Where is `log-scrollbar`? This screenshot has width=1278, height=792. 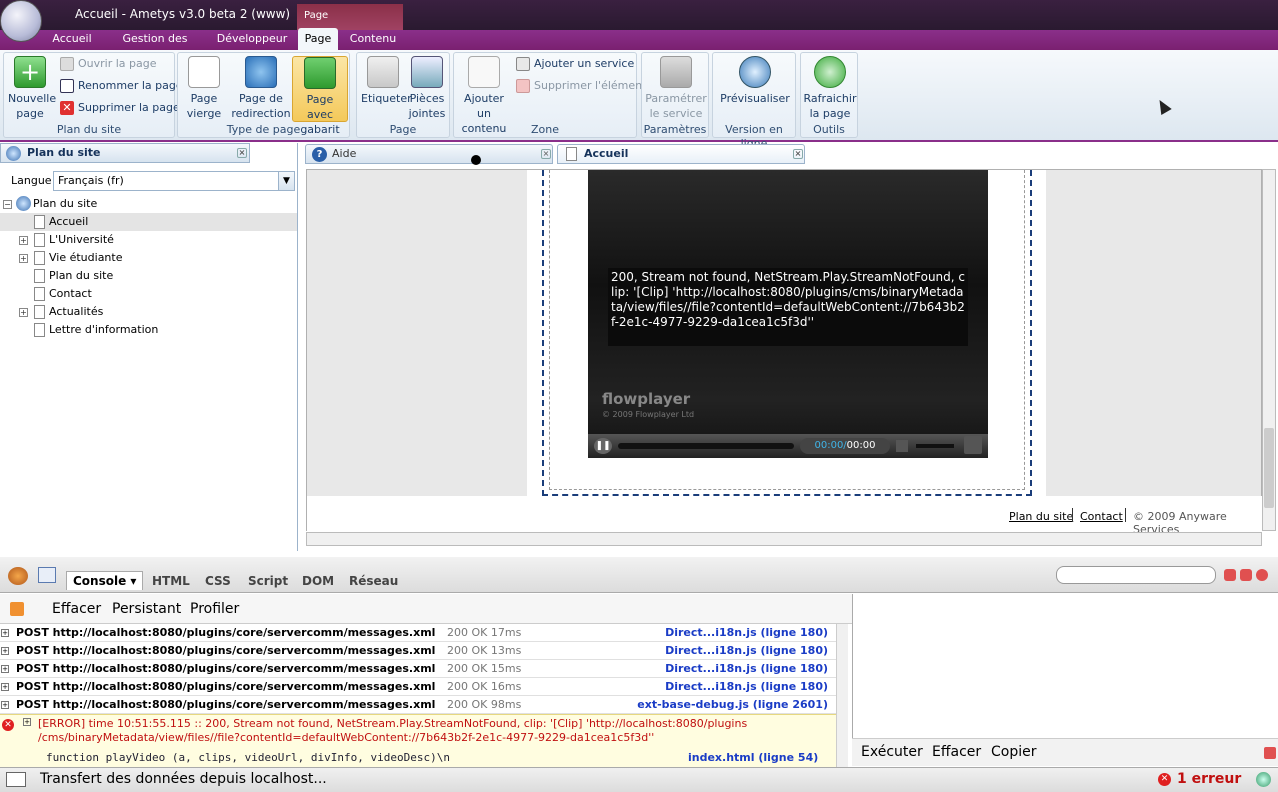
log-scrollbar is located at coordinates (842, 696).